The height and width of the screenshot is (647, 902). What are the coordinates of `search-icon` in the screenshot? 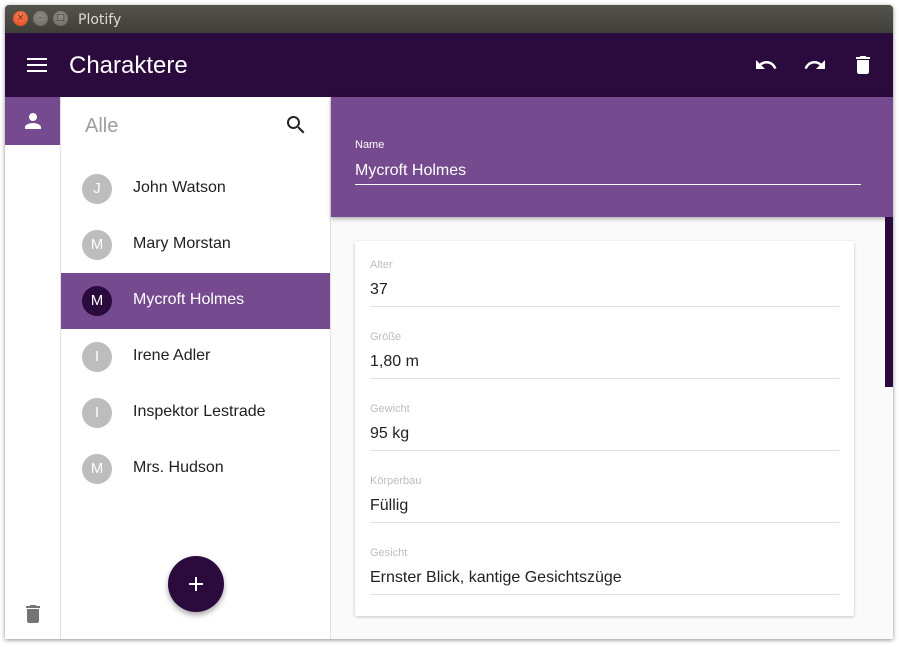 It's located at (296, 125).